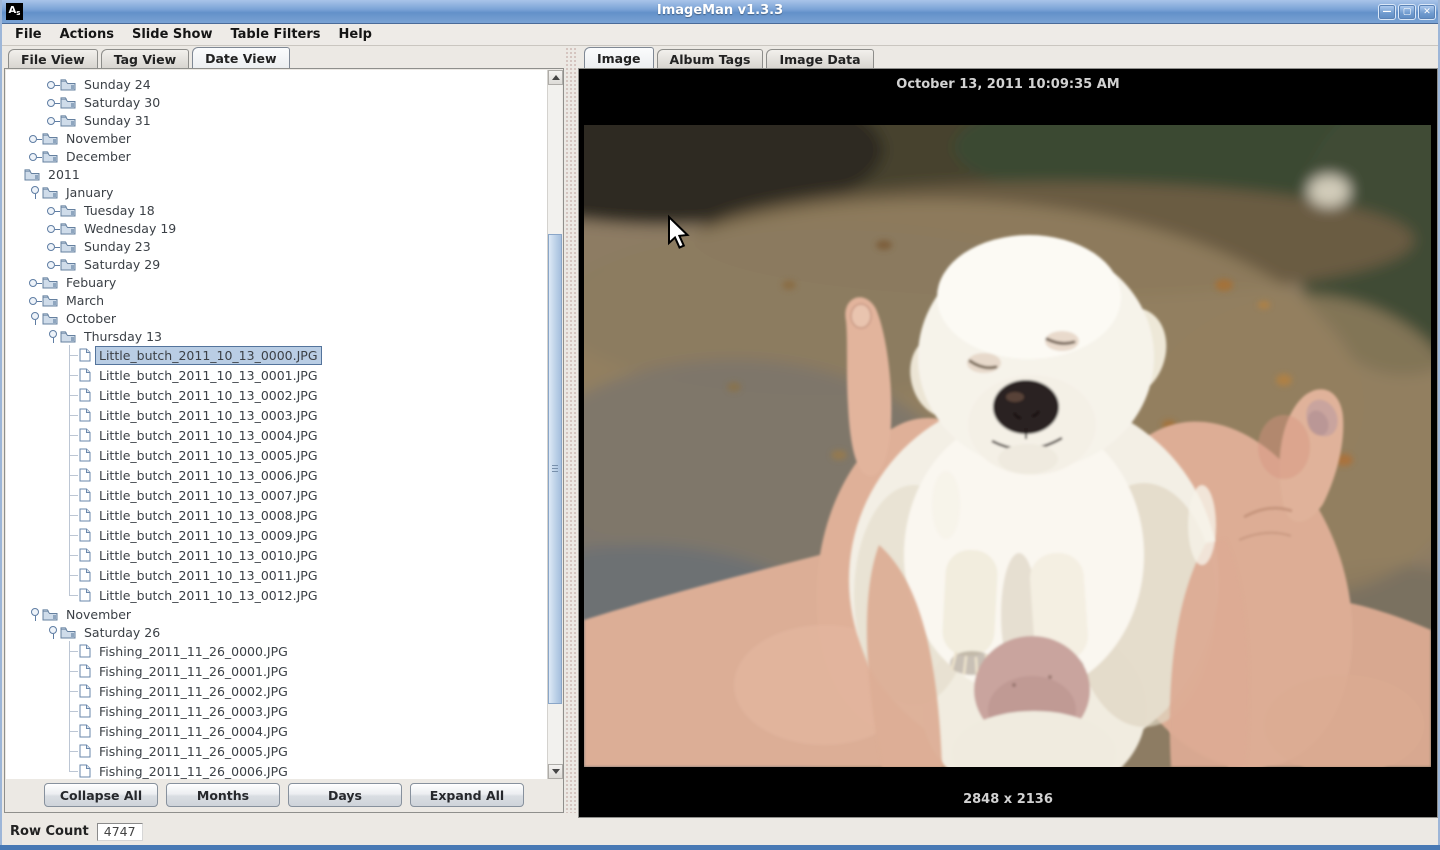 The width and height of the screenshot is (1440, 850). What do you see at coordinates (276, 300) in the screenshot?
I see `tree-item-march: March` at bounding box center [276, 300].